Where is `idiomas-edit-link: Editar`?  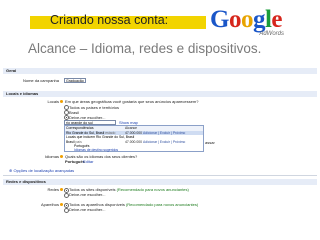
idiomas-edit-link: Editar is located at coordinates (88, 161).